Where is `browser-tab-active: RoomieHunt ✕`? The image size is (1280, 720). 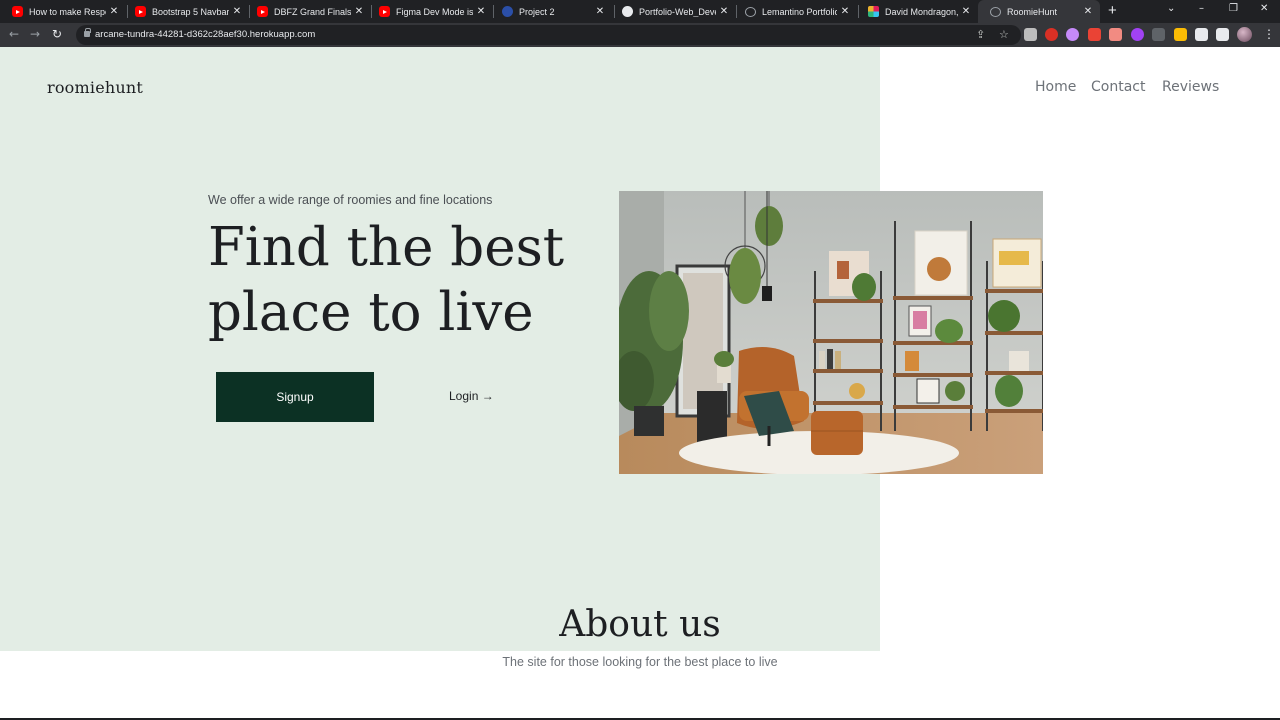 browser-tab-active: RoomieHunt ✕ is located at coordinates (1039, 11).